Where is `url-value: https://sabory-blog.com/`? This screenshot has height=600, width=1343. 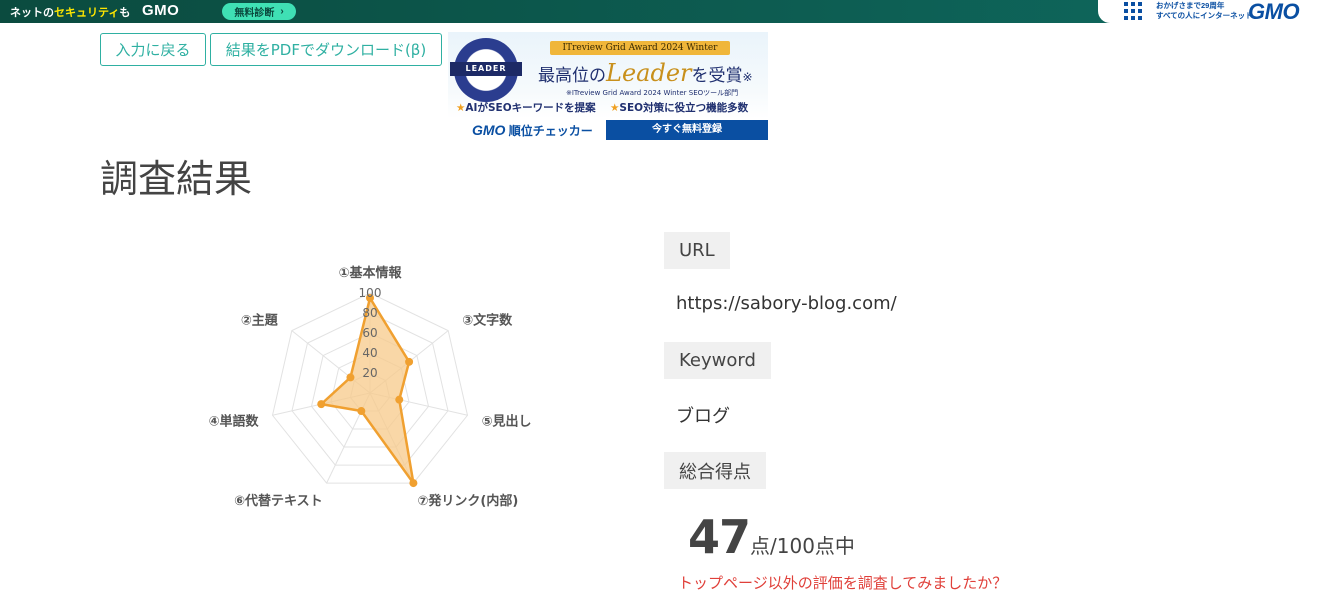 url-value: https://sabory-blog.com/ is located at coordinates (786, 303).